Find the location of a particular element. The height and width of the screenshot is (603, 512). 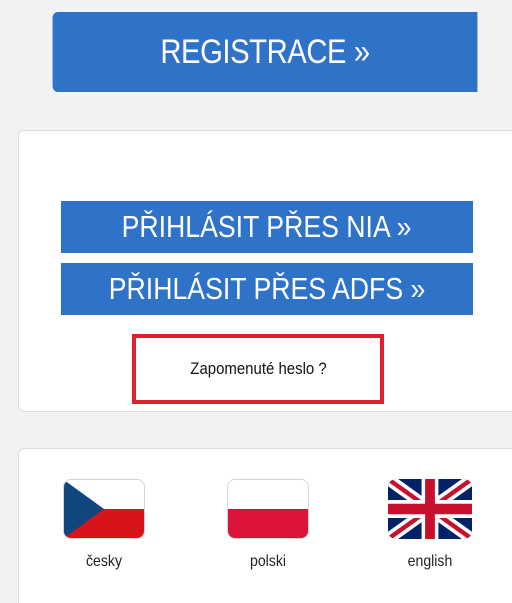

login-nia-label: PŘIHLÁSIT PŘES NIA » is located at coordinates (267, 226).